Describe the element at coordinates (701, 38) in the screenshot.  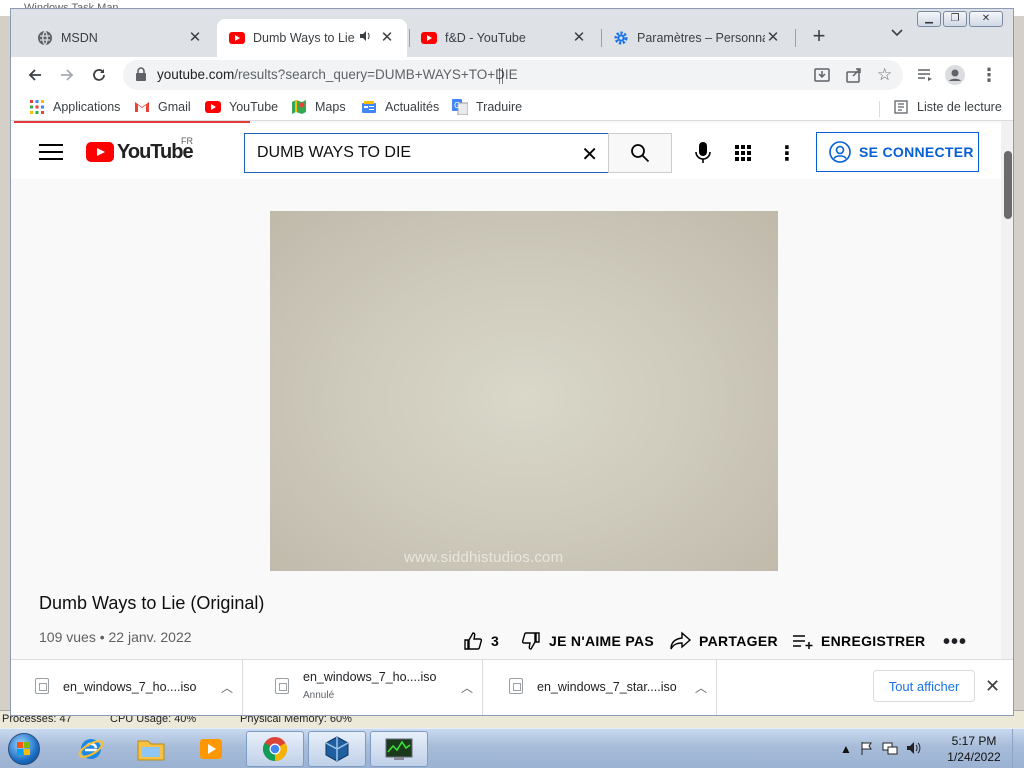
I see `tab-title: Paramètres – Personnali` at that location.